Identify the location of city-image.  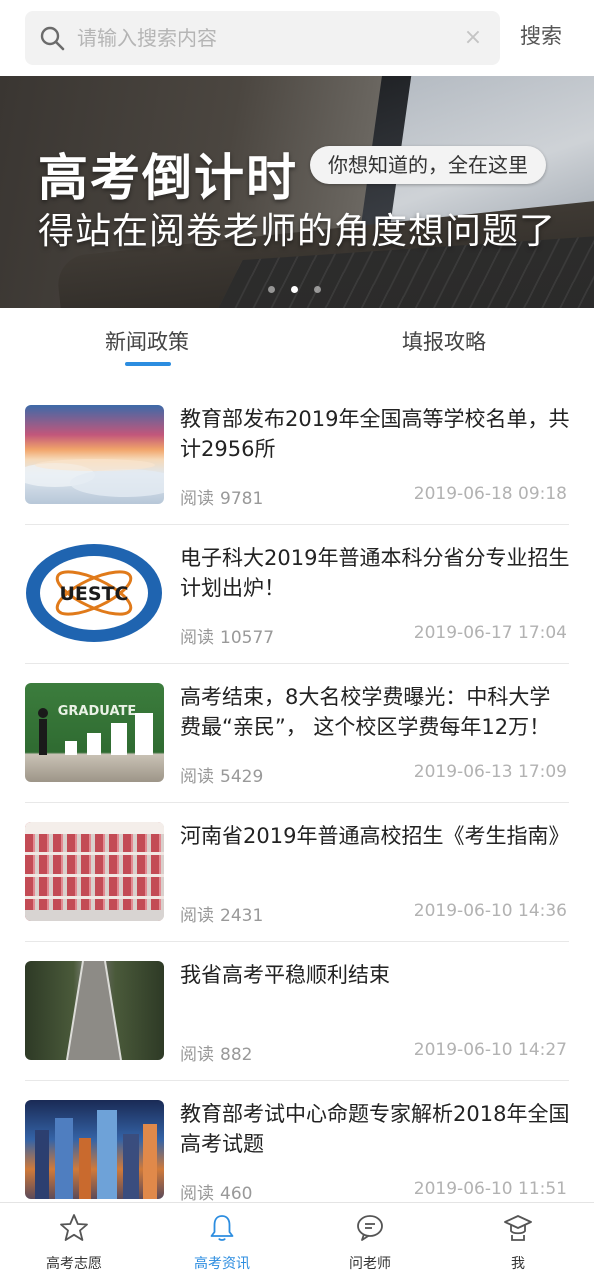
(96, 1154).